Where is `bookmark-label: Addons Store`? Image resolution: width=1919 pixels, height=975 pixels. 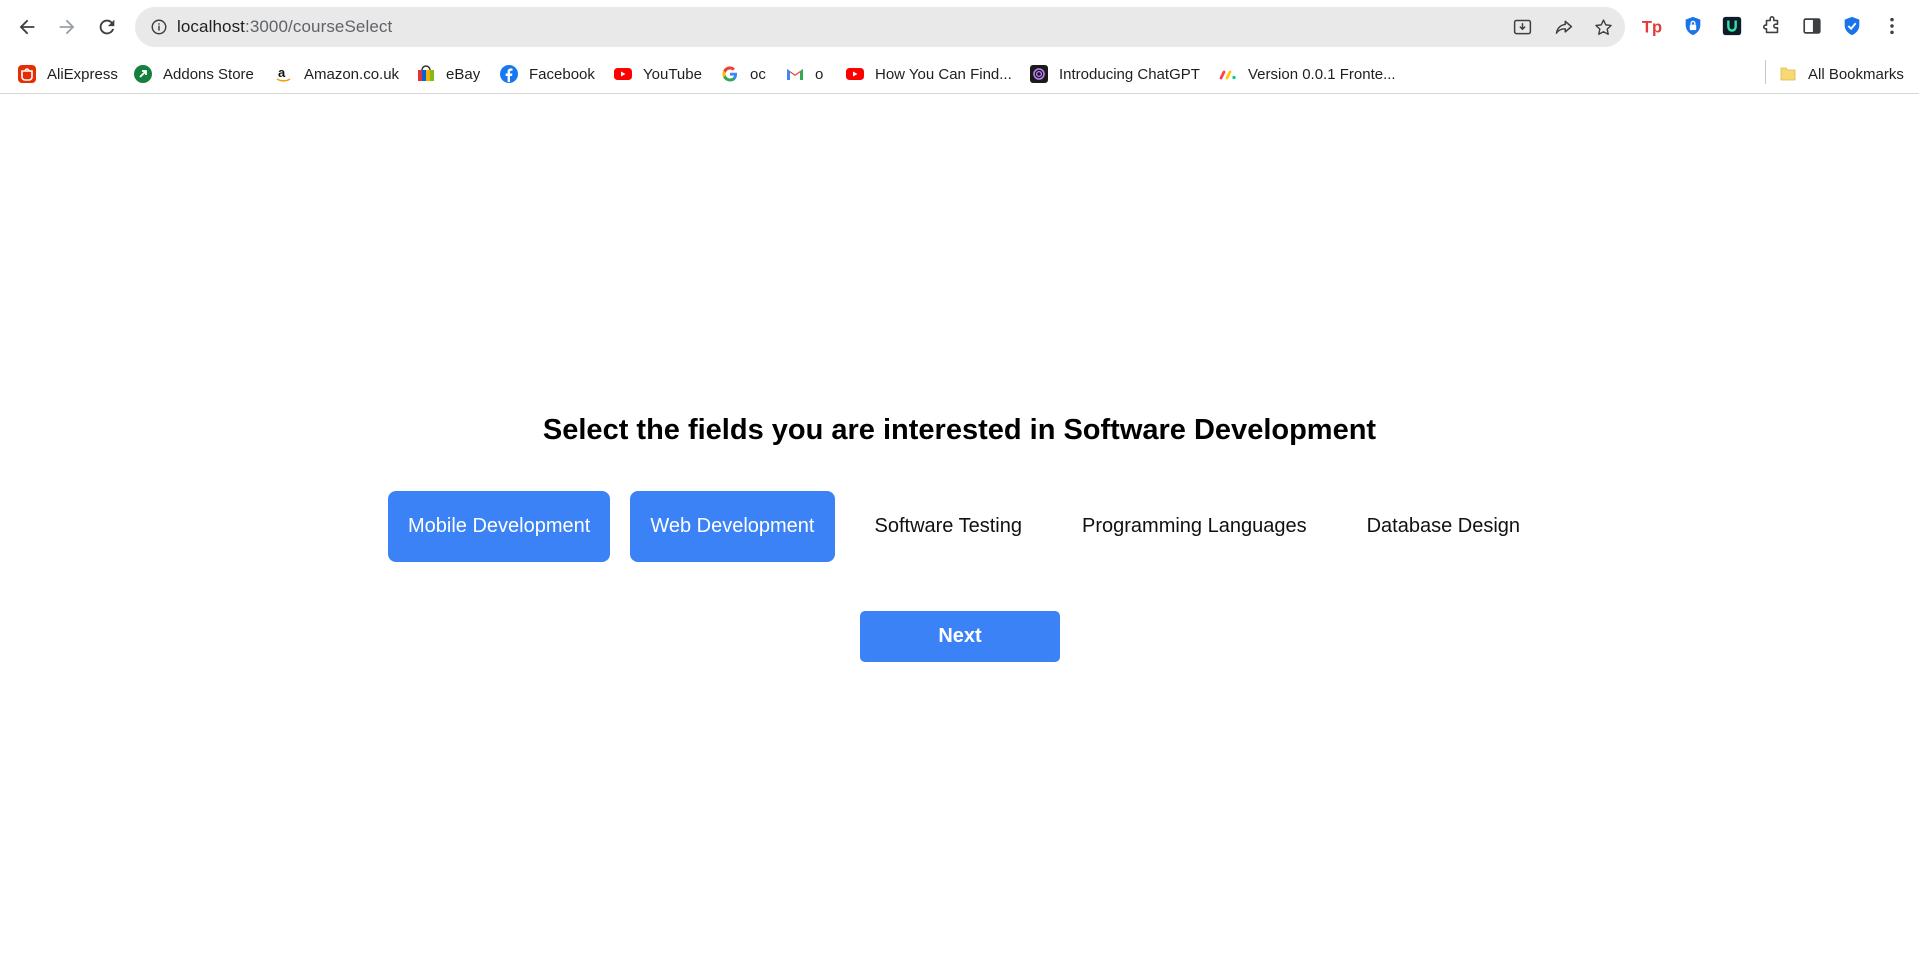 bookmark-label: Addons Store is located at coordinates (208, 74).